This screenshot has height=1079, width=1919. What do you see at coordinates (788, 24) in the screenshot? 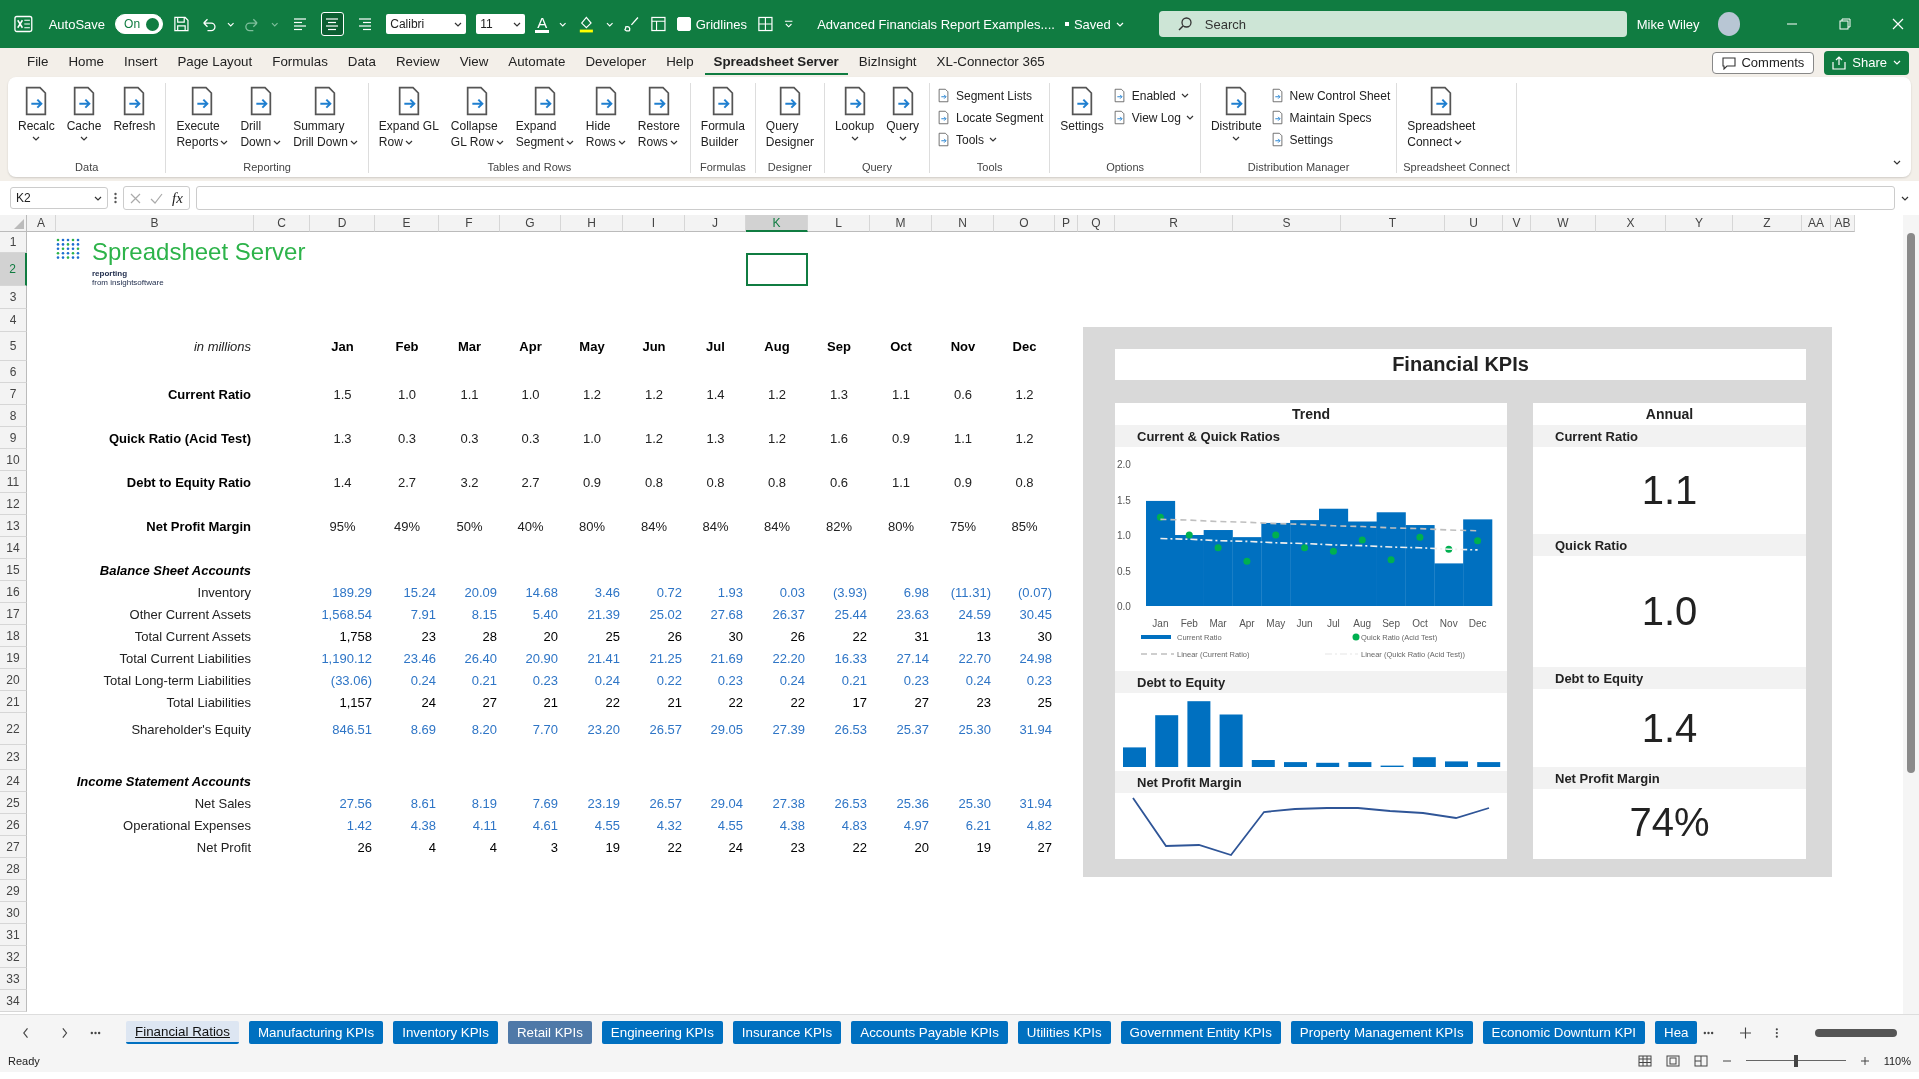
I see `customize-icon` at bounding box center [788, 24].